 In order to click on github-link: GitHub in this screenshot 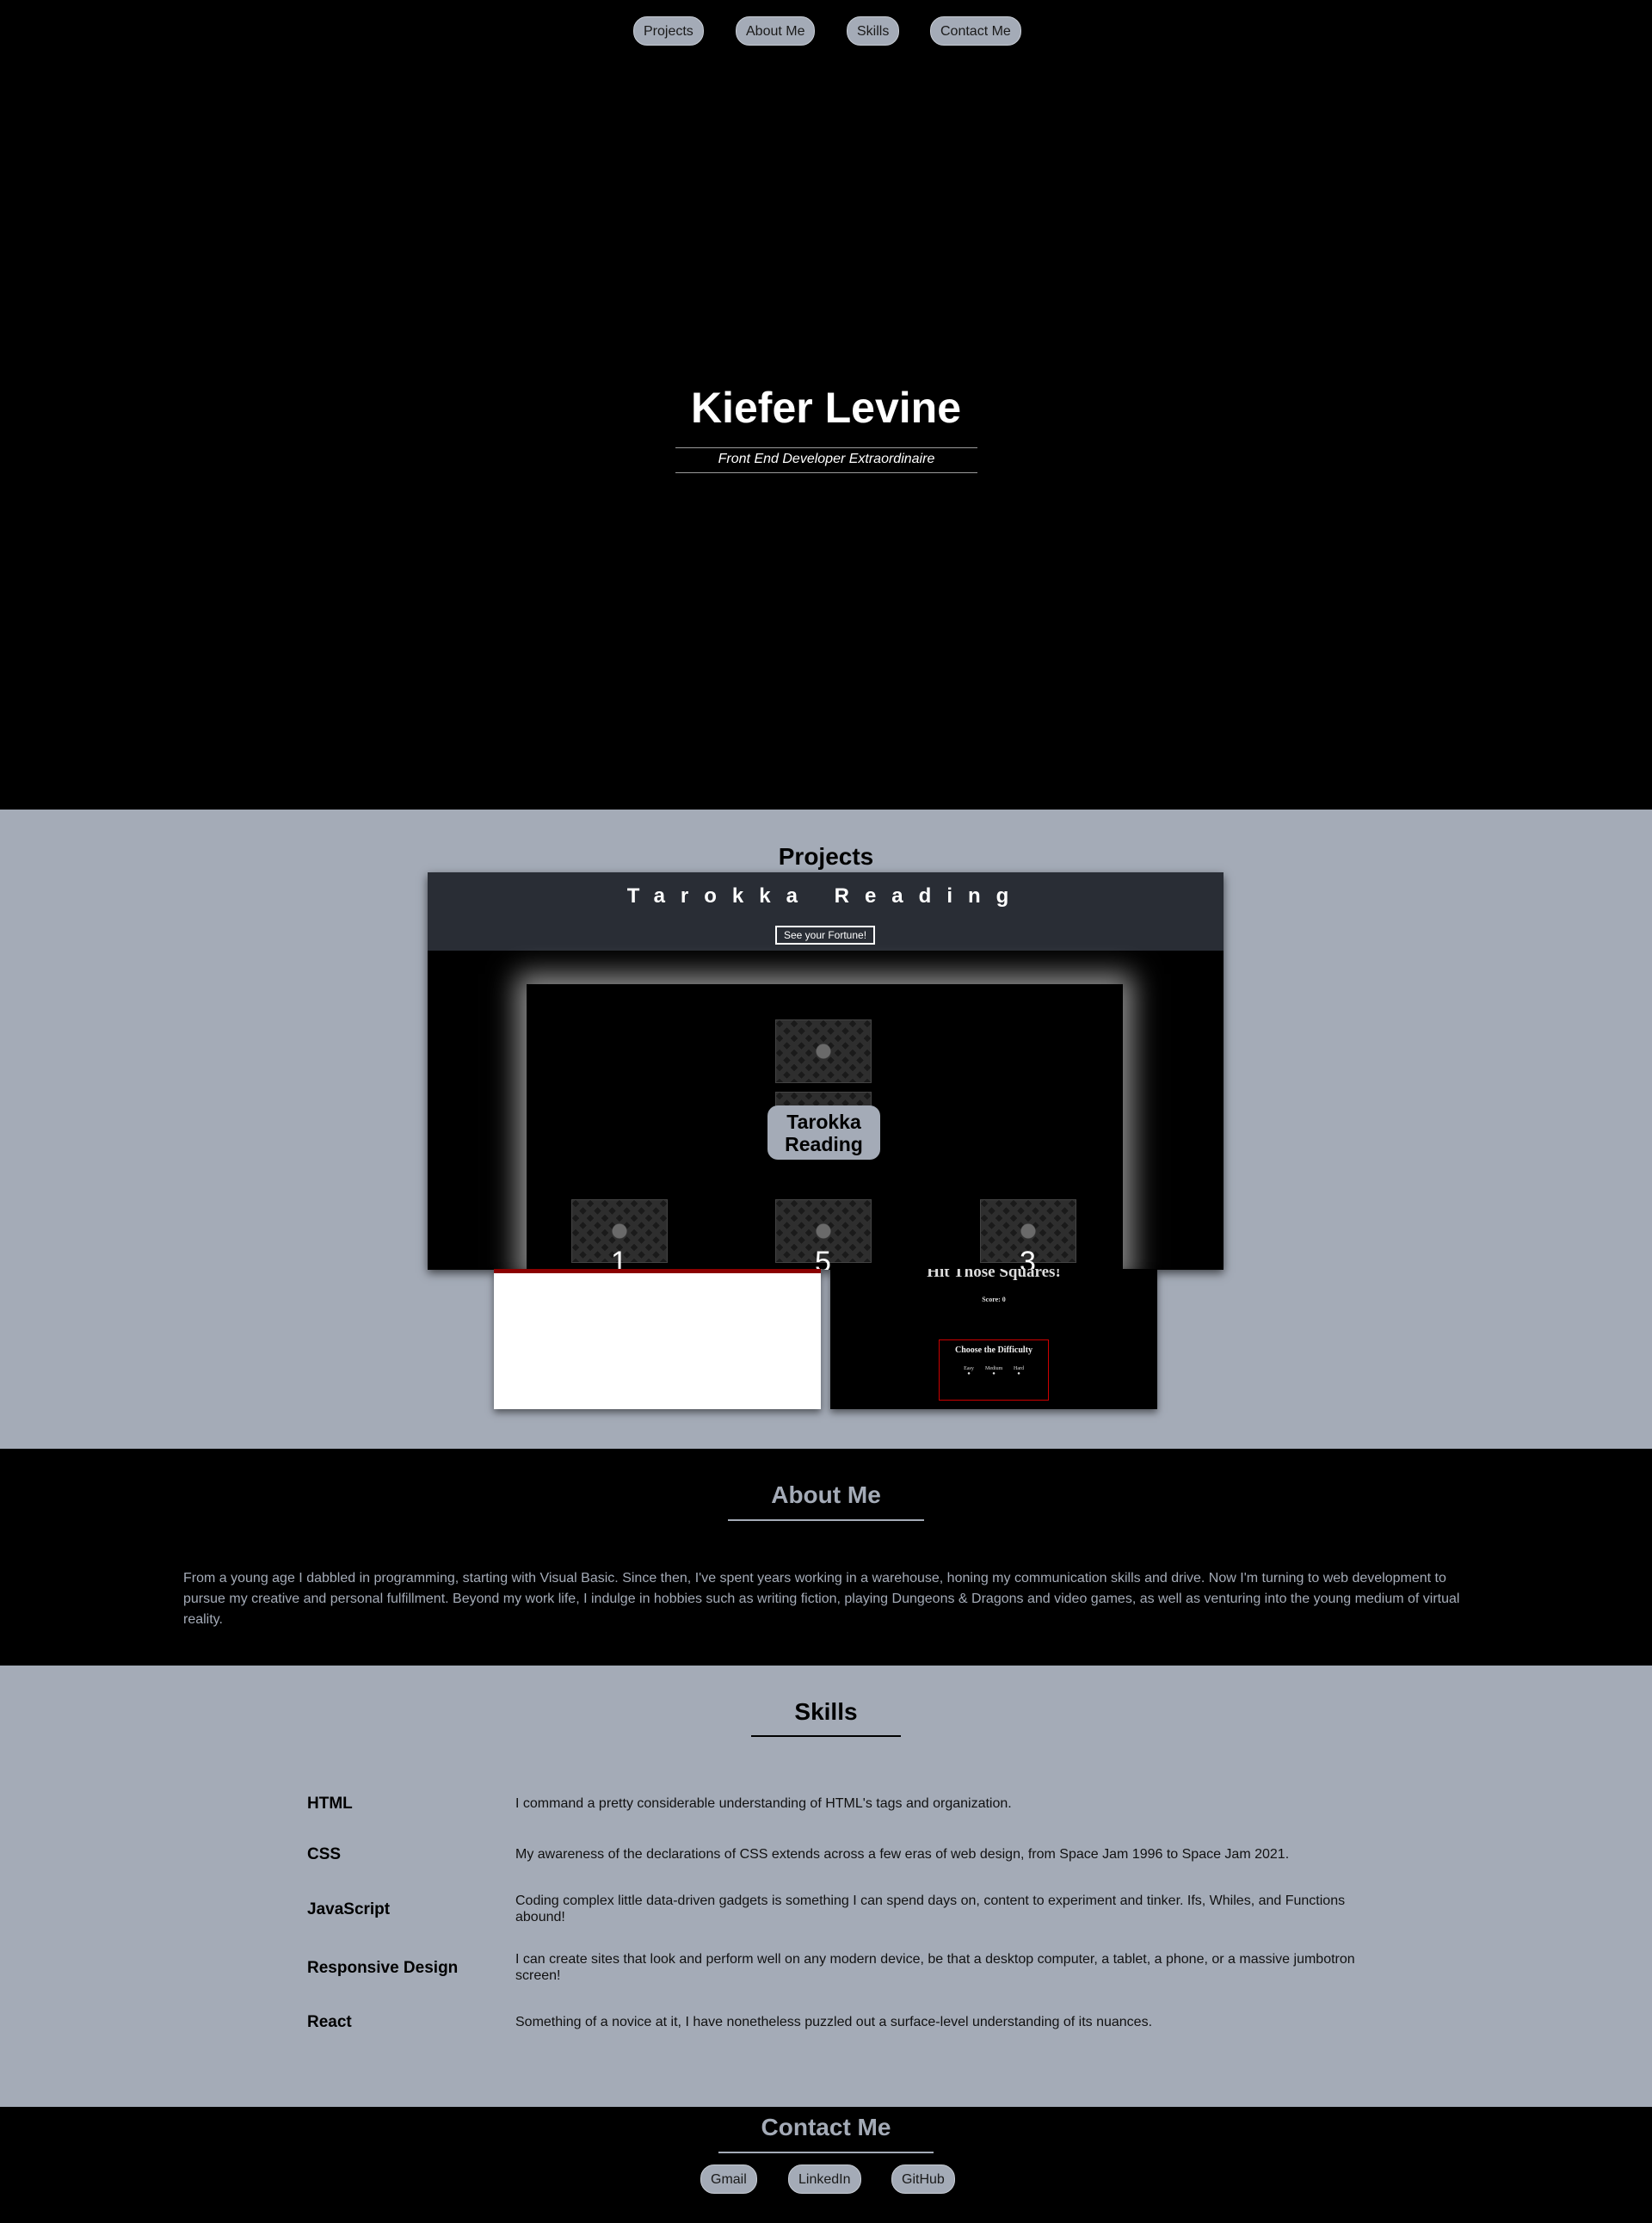, I will do `click(923, 2179)`.